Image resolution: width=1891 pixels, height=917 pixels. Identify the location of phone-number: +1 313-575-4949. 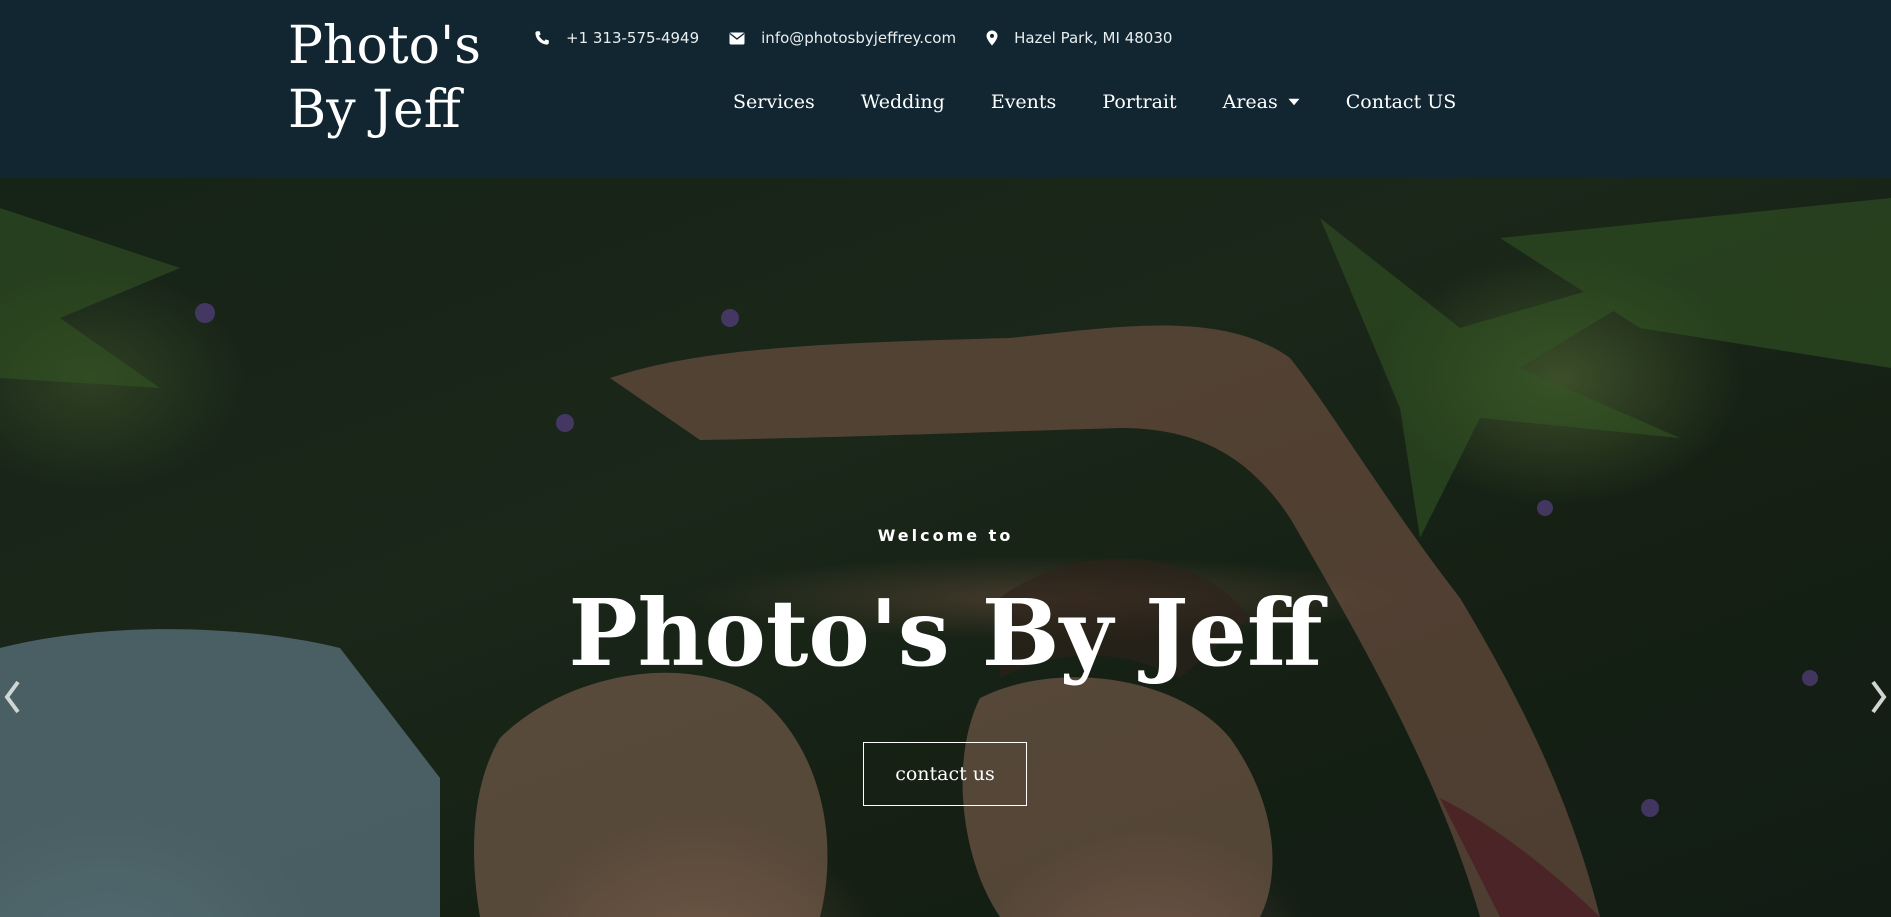
(633, 38).